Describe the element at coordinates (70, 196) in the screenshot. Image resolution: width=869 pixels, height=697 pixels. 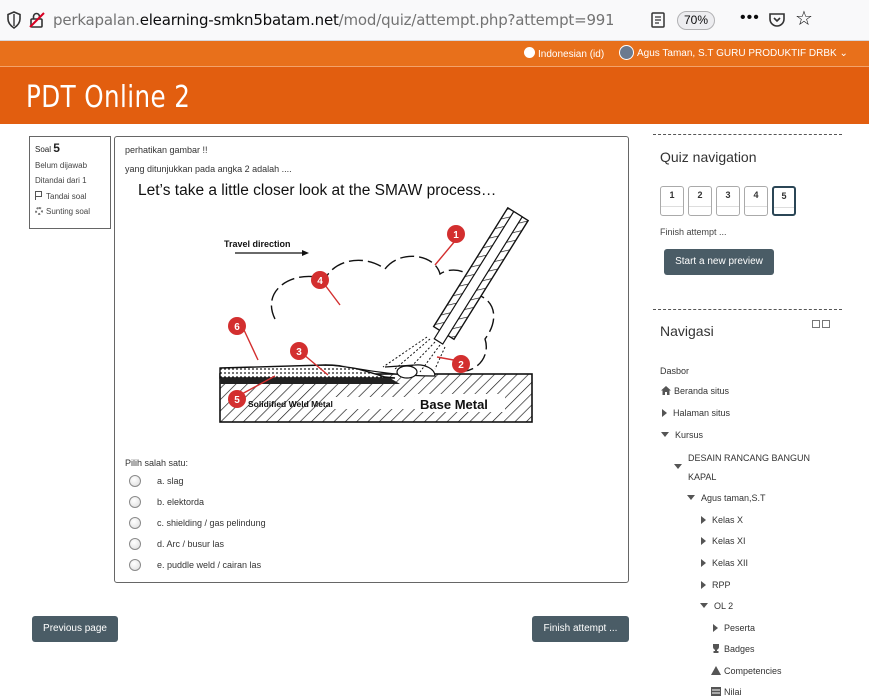
I see `flag-question-link: Tandai soal` at that location.